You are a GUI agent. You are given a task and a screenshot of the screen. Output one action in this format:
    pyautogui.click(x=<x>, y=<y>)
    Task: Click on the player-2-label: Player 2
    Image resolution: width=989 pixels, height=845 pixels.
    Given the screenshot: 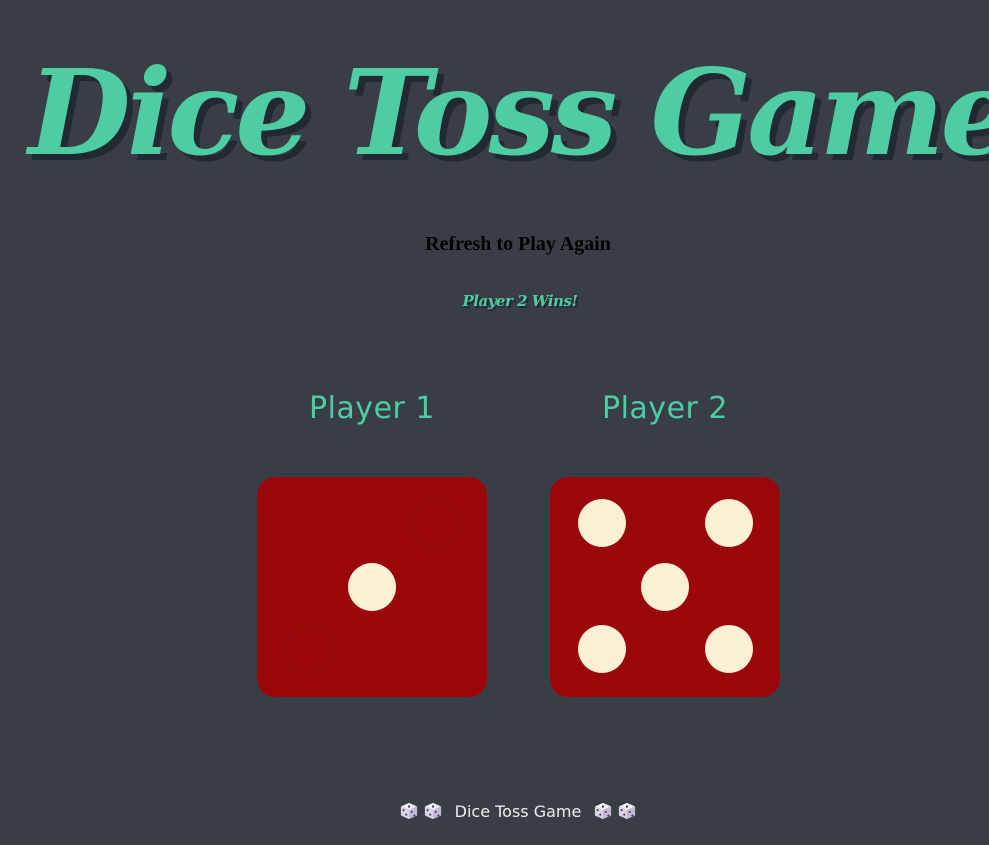 What is the action you would take?
    pyautogui.click(x=665, y=408)
    